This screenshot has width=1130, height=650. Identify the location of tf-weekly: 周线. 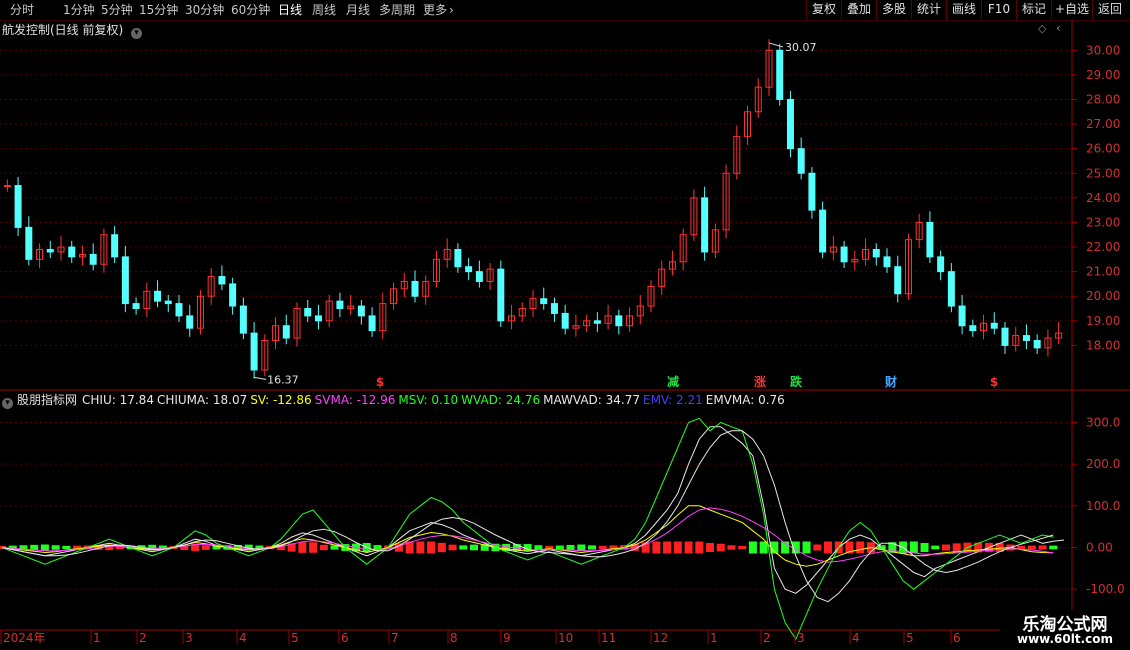
(324, 10).